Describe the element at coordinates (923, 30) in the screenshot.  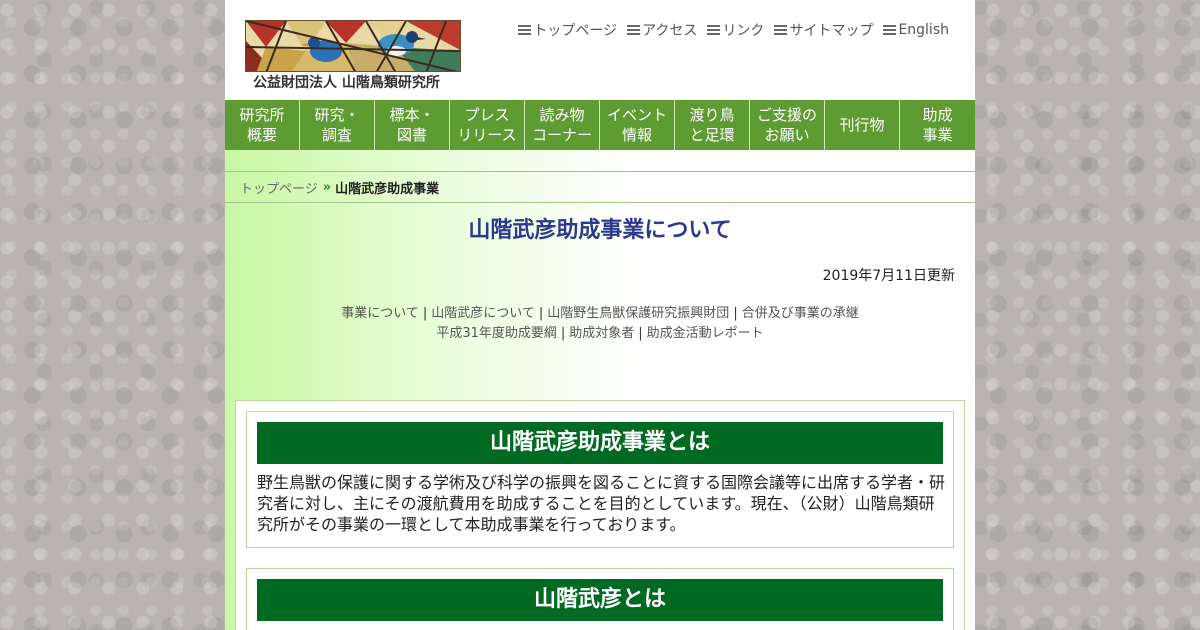
I see `util-link-label: English` at that location.